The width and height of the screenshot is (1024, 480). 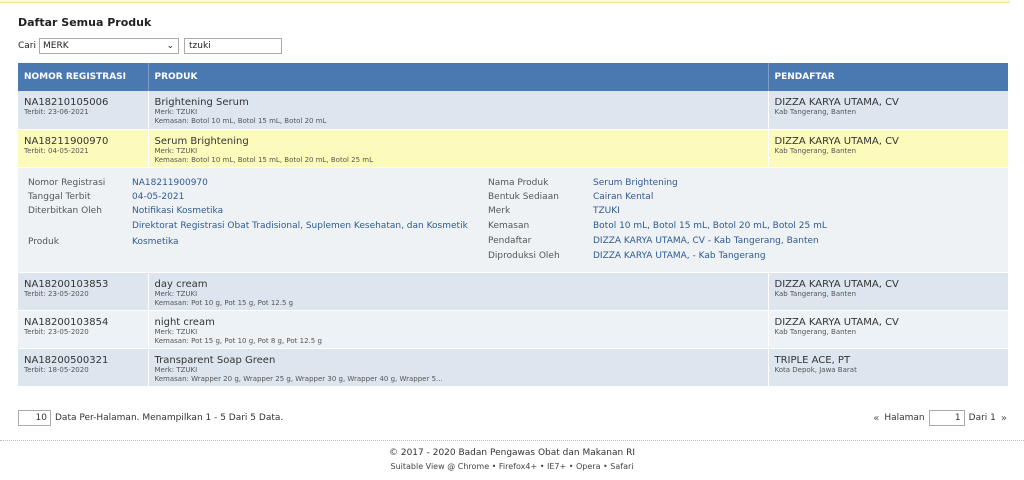 I want to click on detail-value-produk: Kosmetika, so click(x=155, y=241).